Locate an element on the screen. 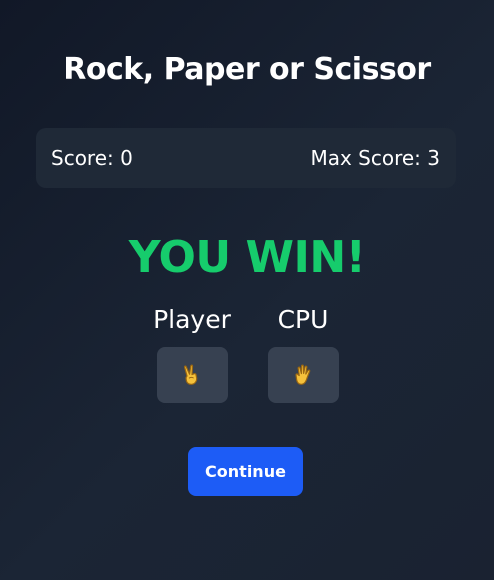  page-title: Rock, Paper or Scissor is located at coordinates (247, 69).